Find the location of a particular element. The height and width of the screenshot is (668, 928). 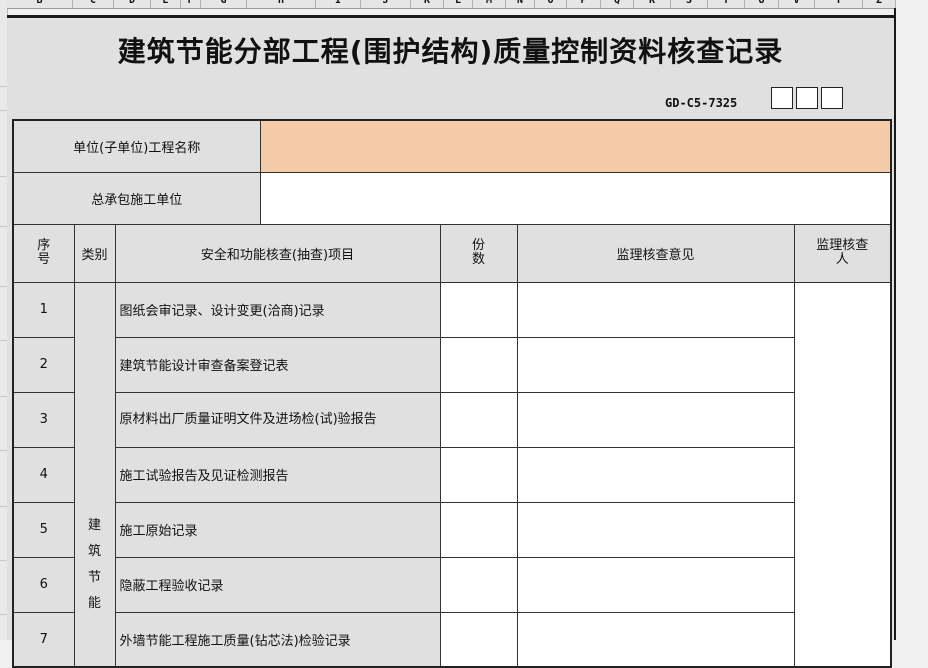

column-header-l: L is located at coordinates (458, 4).